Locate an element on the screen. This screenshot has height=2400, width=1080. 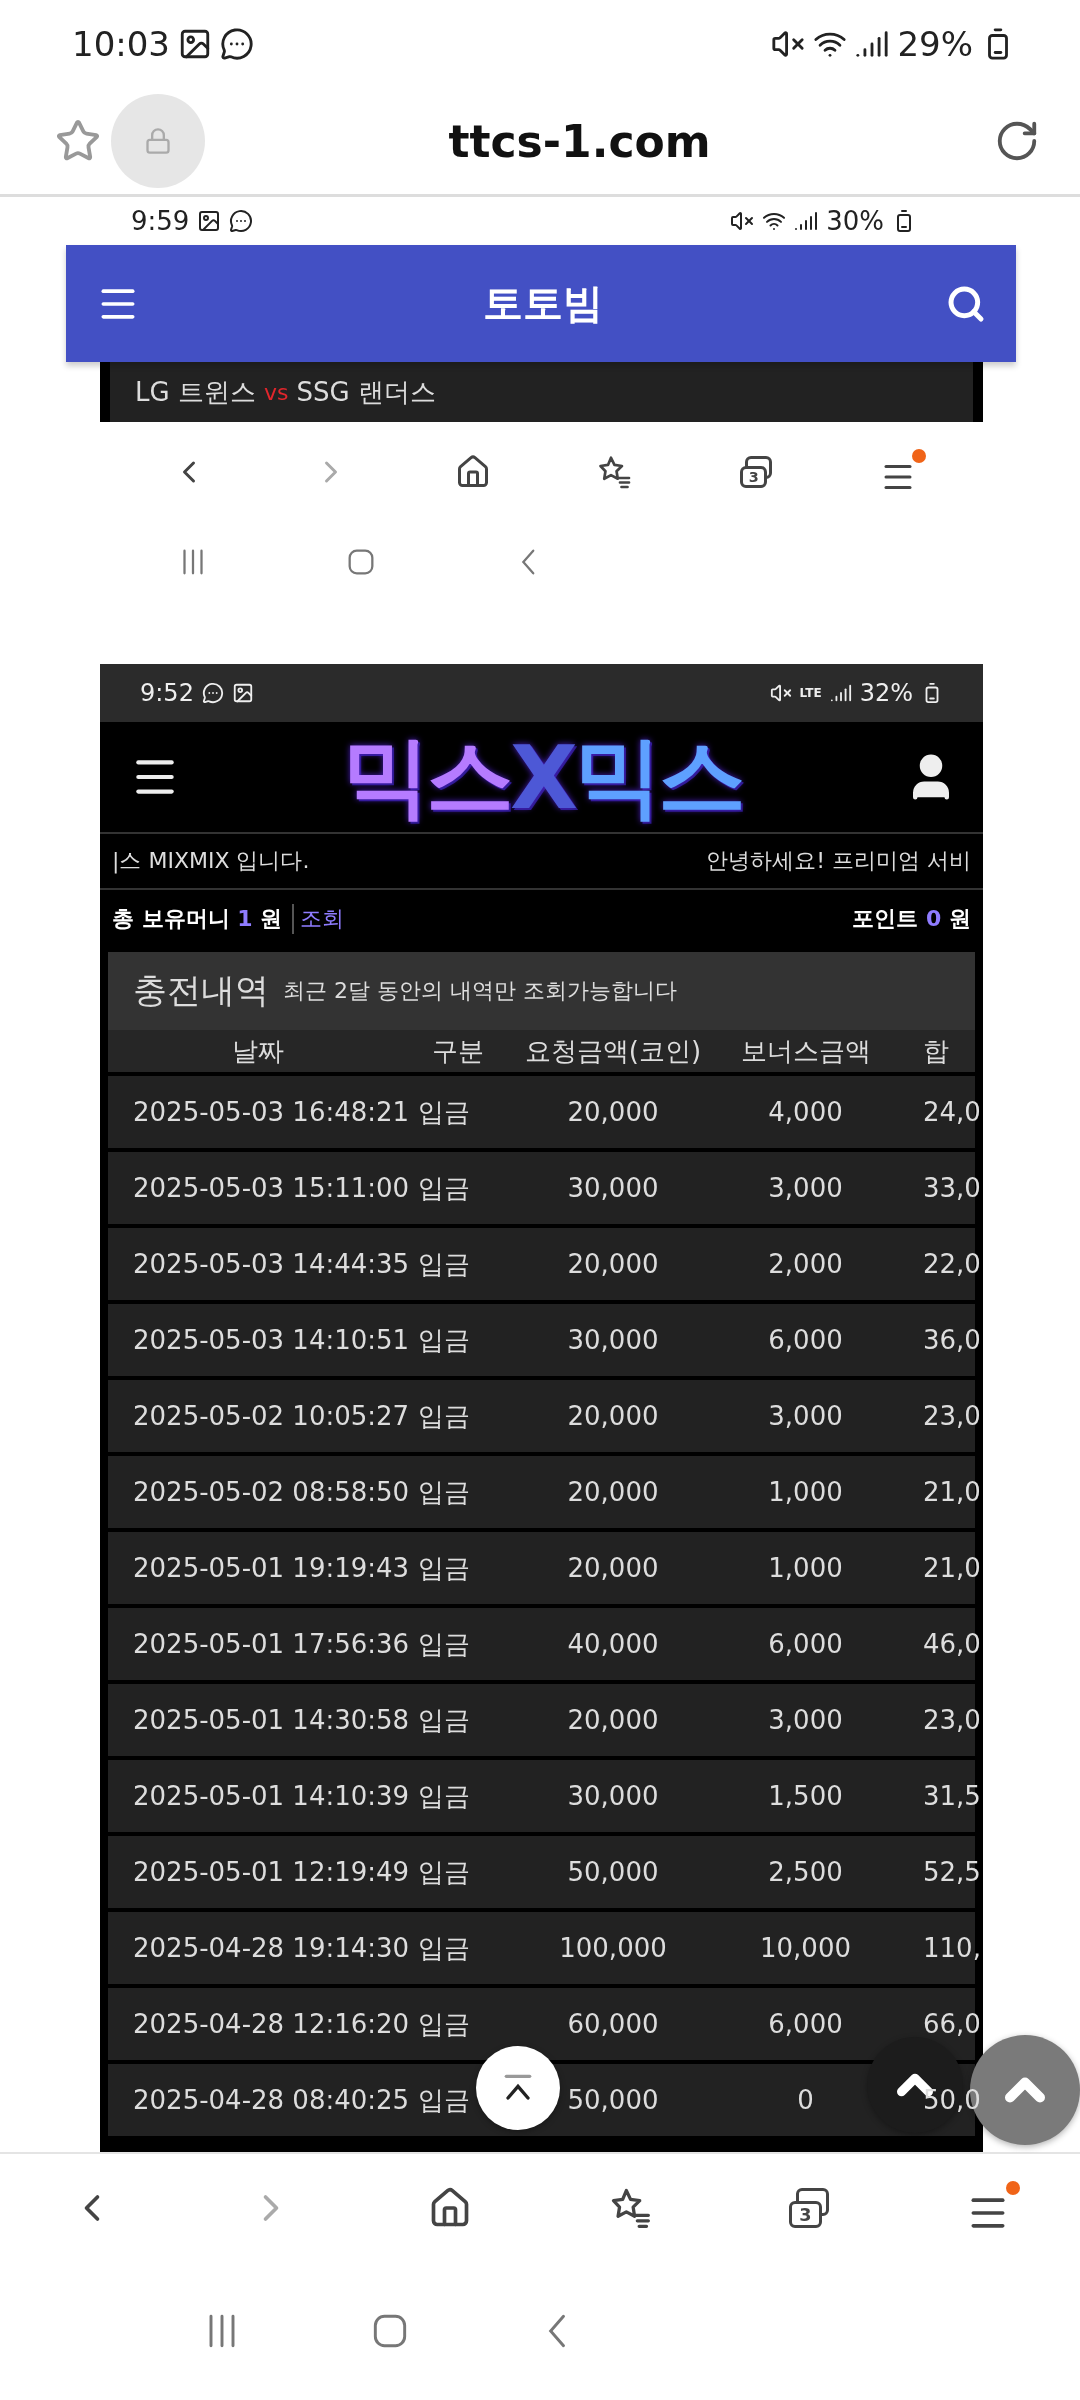
table-cell-text: 2025-05-01 19:19:43 is located at coordinates (270, 1568).